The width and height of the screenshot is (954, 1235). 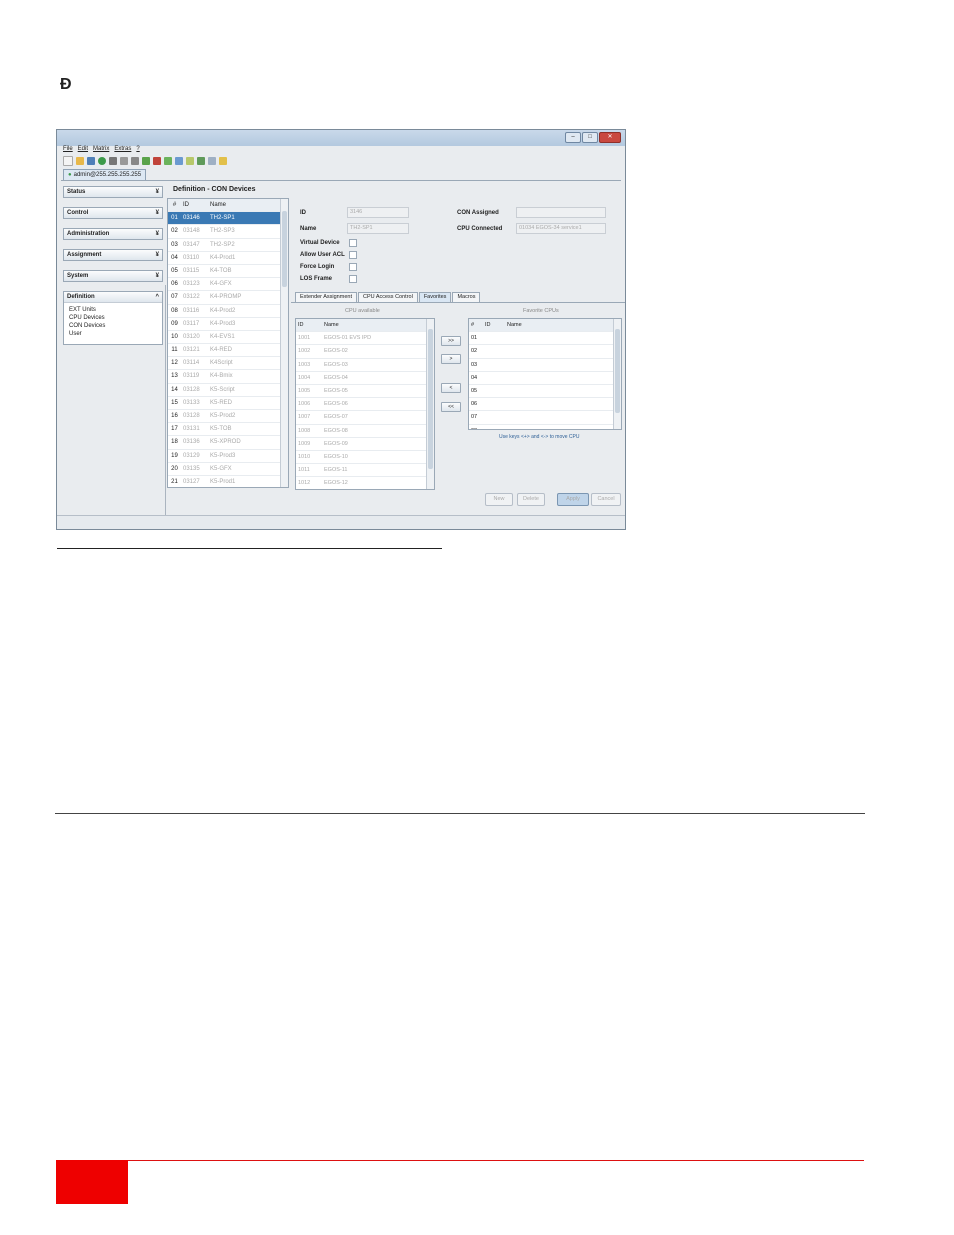 What do you see at coordinates (228, 311) in the screenshot?
I see `table-row: 08 03116 K4-Prod2` at bounding box center [228, 311].